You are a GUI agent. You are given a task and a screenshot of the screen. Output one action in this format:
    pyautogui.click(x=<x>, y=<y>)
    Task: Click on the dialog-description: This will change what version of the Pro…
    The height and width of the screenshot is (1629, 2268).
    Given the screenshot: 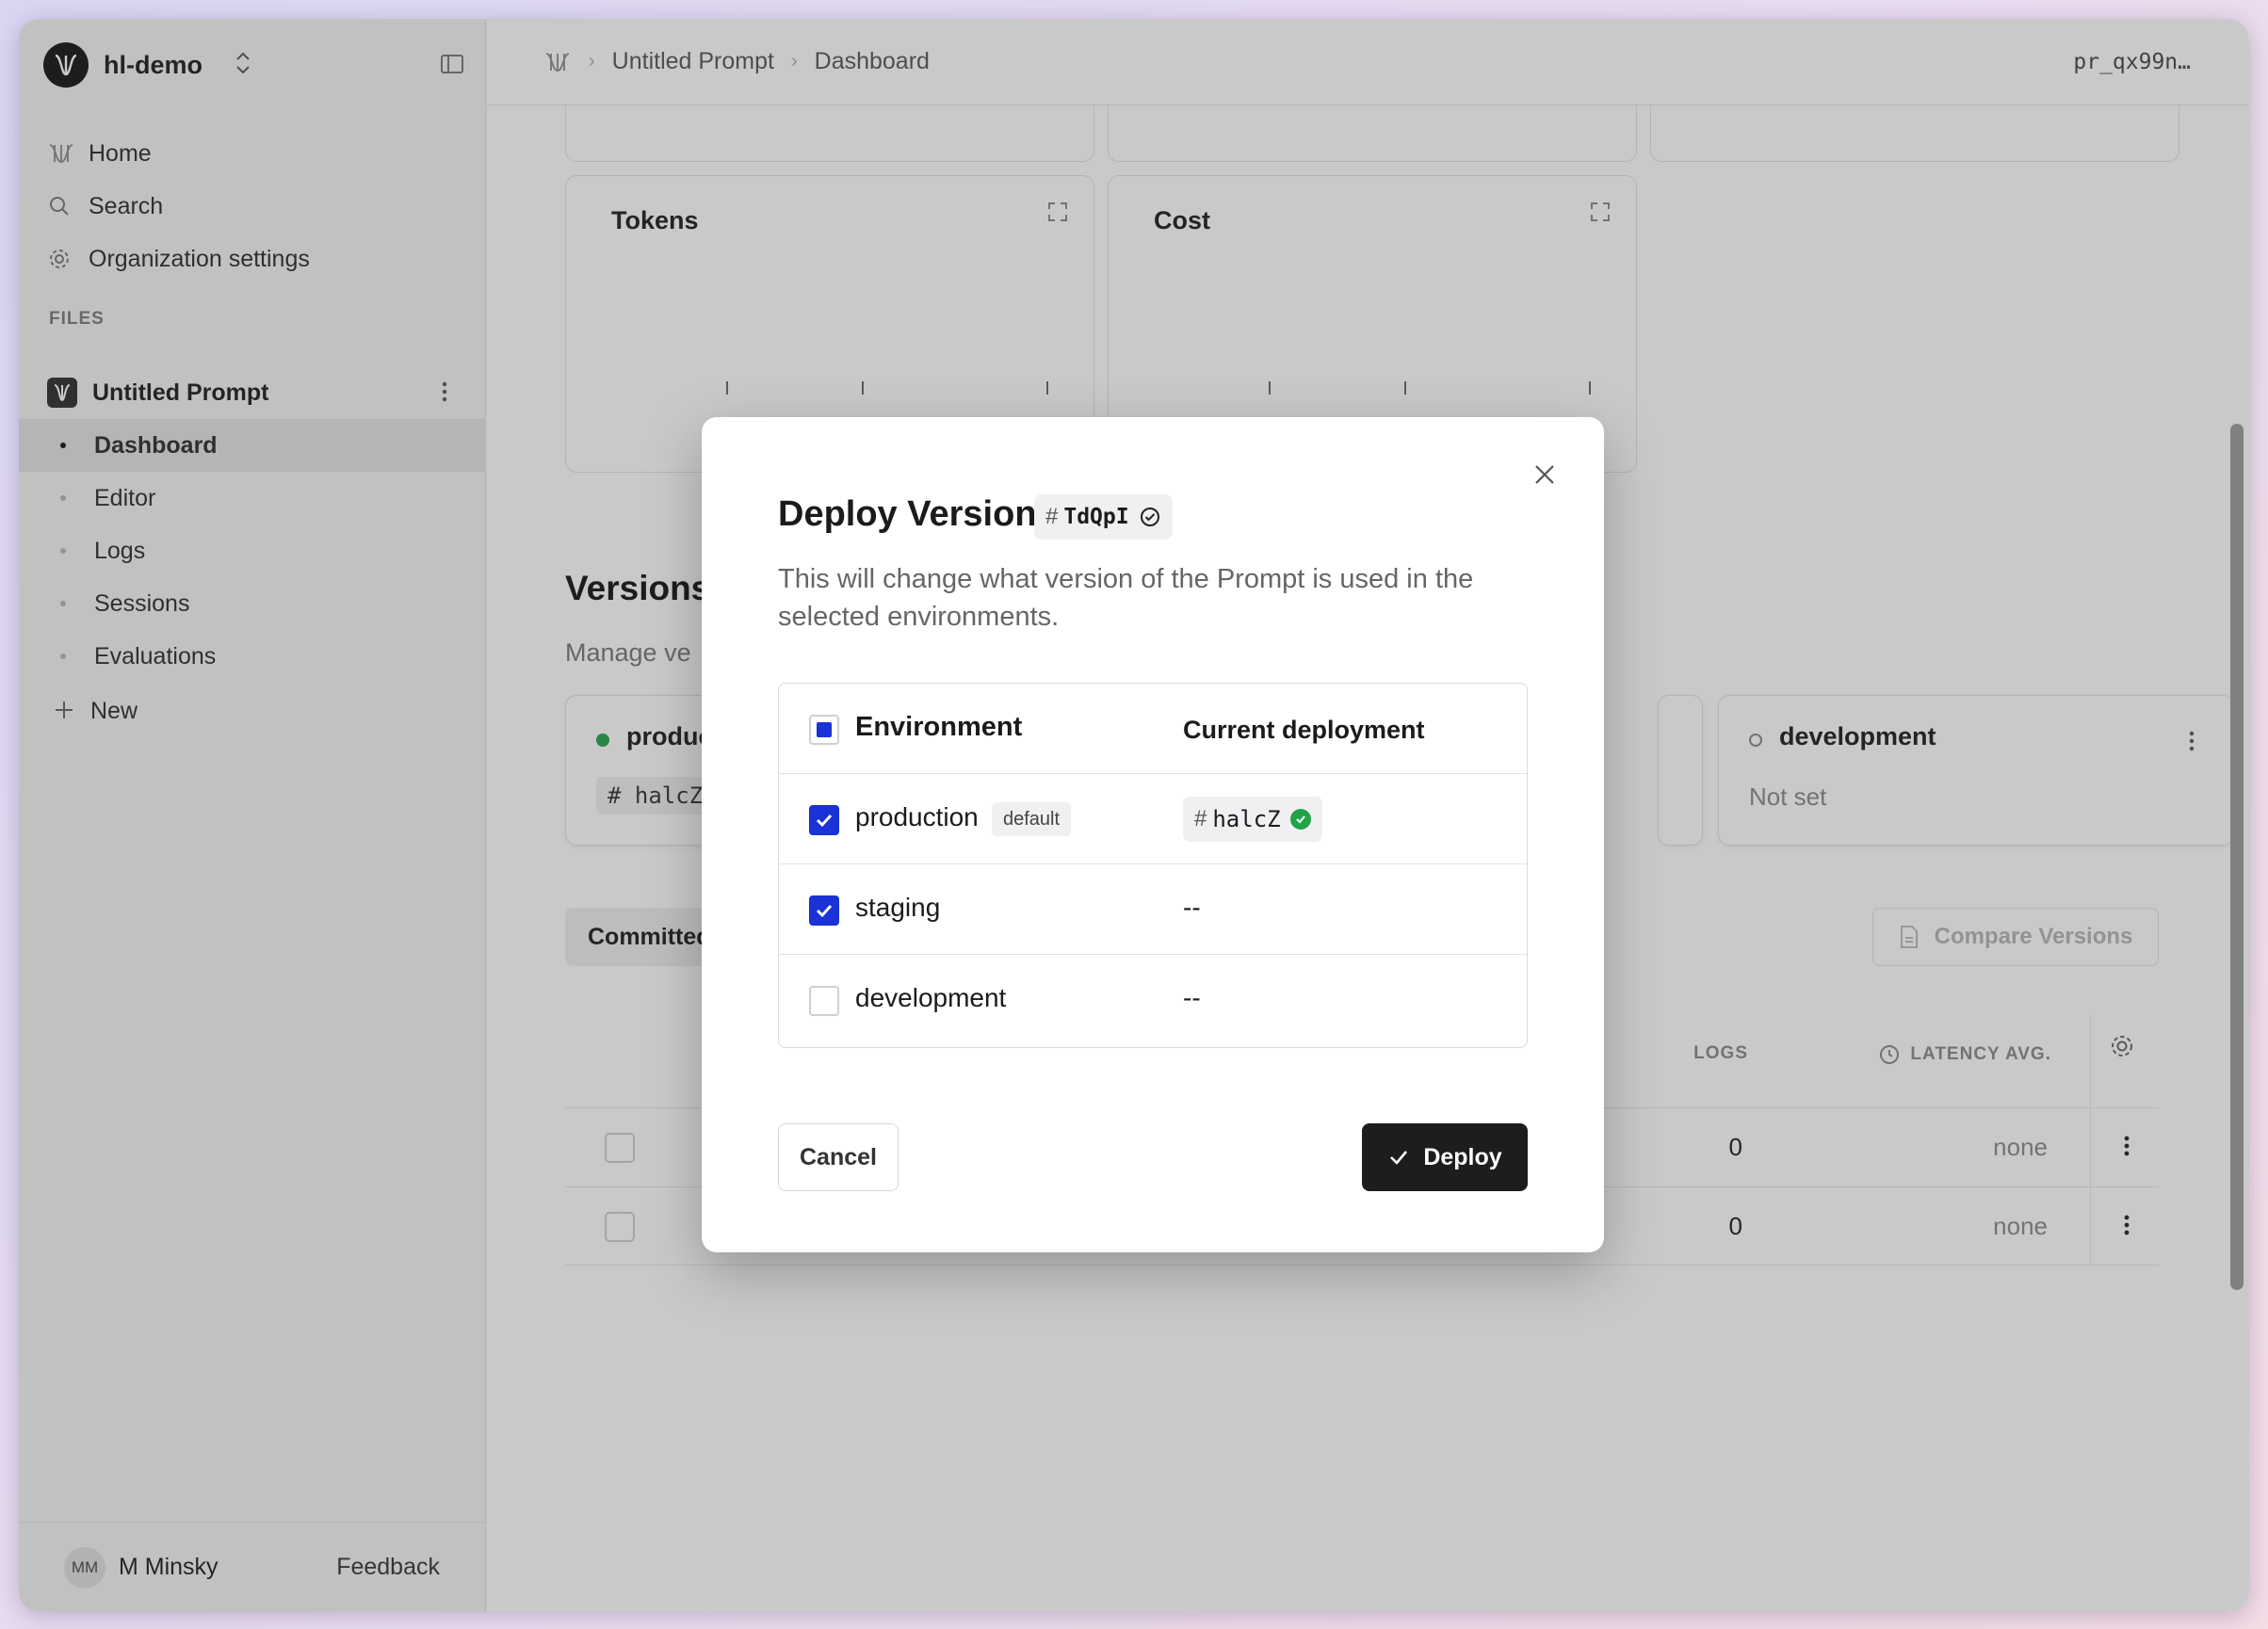 What is the action you would take?
    pyautogui.click(x=1126, y=598)
    